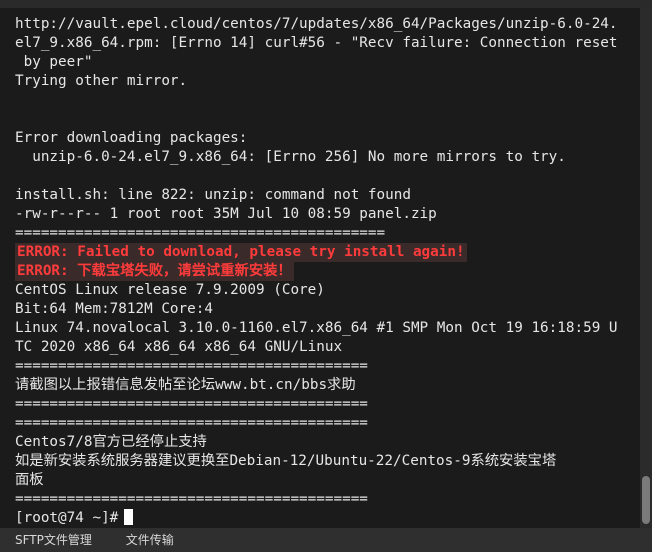 The width and height of the screenshot is (652, 552). I want to click on terminal-scrollbar, so click(646, 268).